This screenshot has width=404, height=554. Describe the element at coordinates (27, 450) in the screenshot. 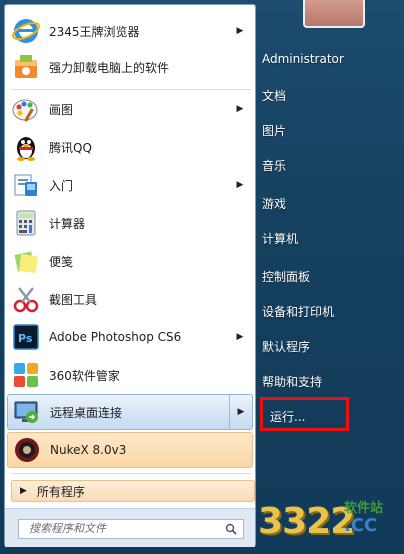

I see `nukex-icon` at that location.